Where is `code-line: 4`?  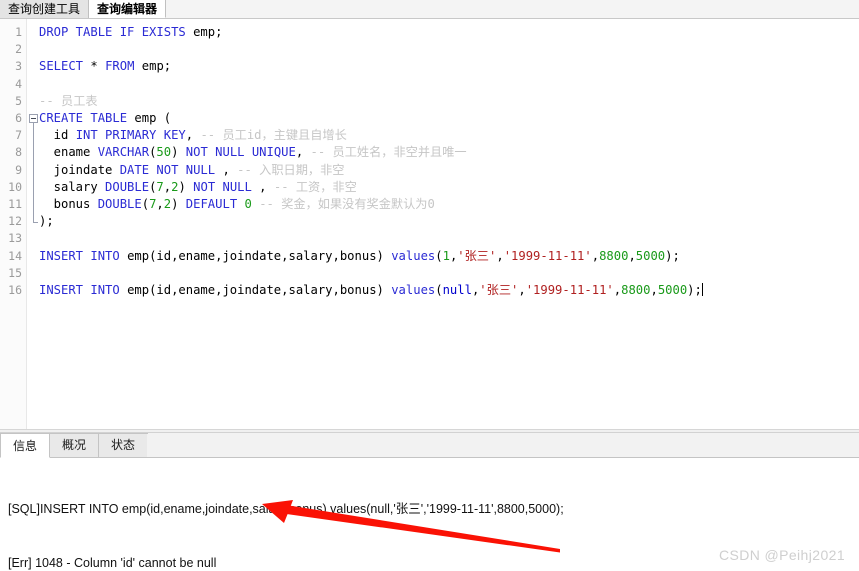 code-line: 4 is located at coordinates (429, 84).